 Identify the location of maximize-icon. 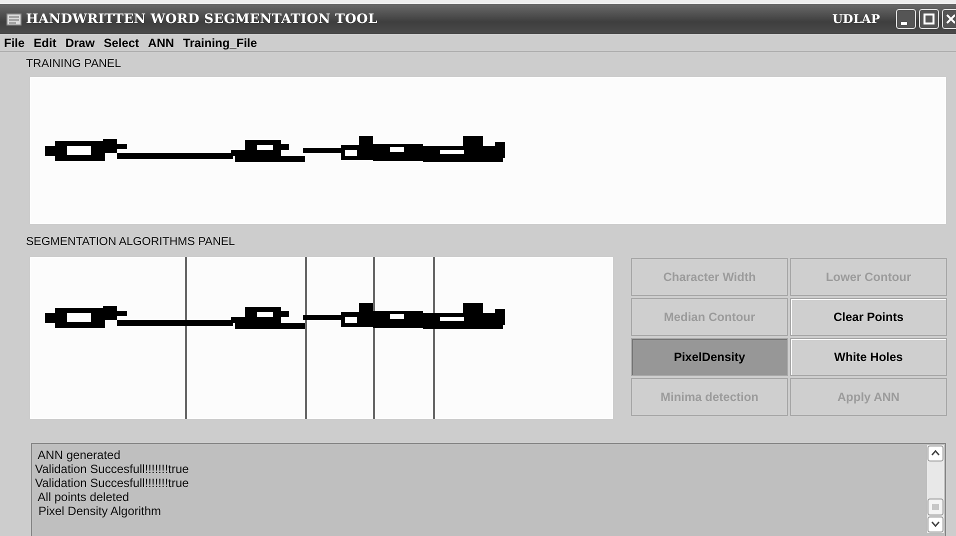
(929, 19).